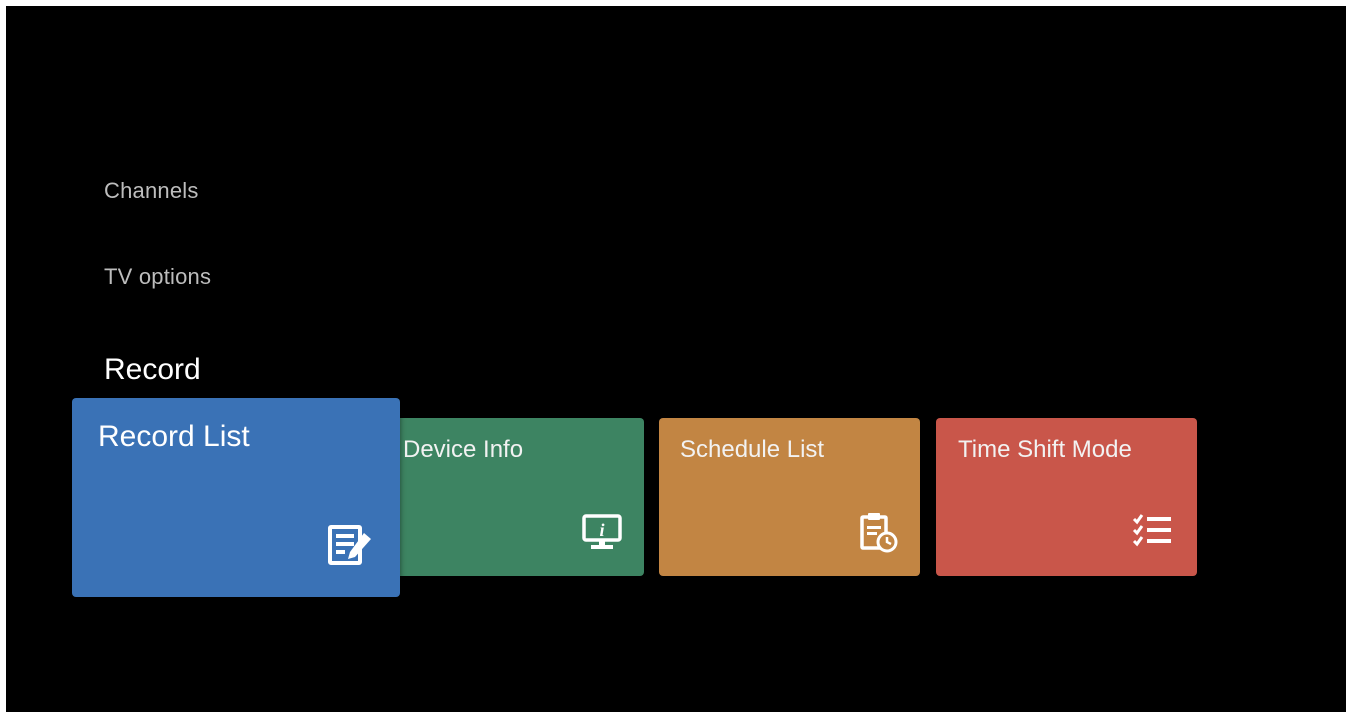 The image size is (1350, 712). I want to click on edit-list-icon, so click(349, 545).